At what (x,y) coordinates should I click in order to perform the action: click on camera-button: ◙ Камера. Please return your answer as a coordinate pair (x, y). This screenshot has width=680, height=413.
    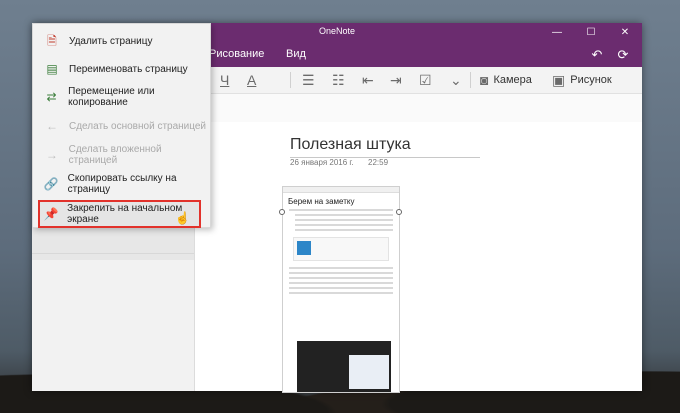
    Looking at the image, I should click on (506, 80).